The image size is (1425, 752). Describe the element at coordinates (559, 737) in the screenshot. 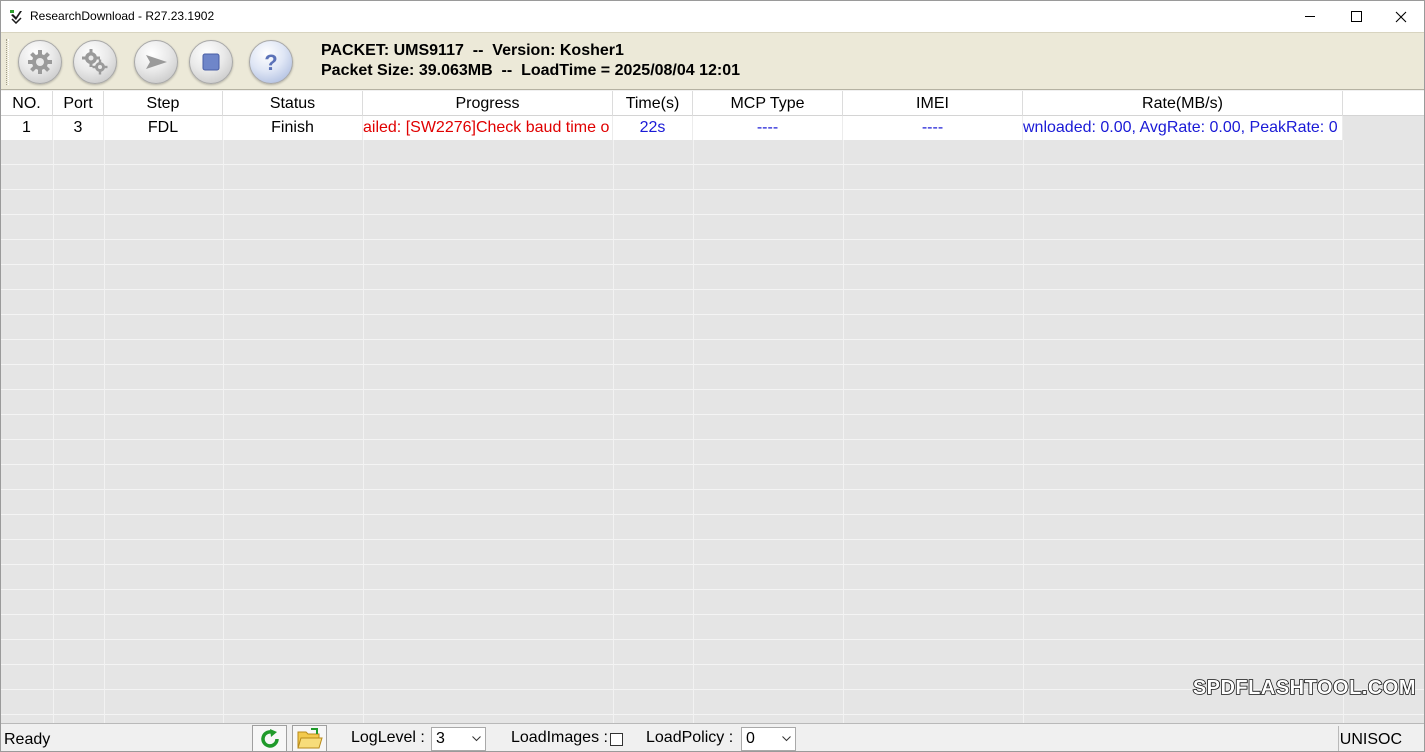

I see `loadimages-label: LoadImages :` at that location.